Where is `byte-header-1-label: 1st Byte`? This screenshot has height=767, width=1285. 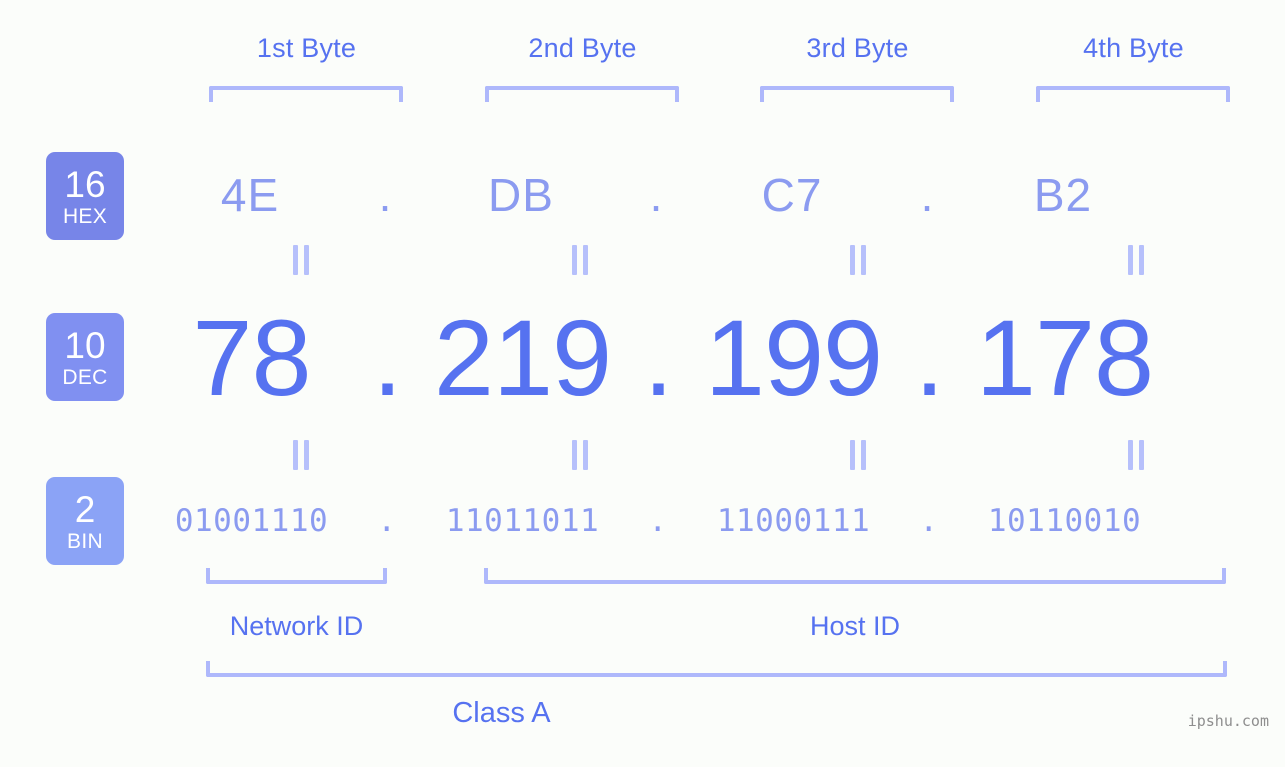 byte-header-1-label: 1st Byte is located at coordinates (306, 48).